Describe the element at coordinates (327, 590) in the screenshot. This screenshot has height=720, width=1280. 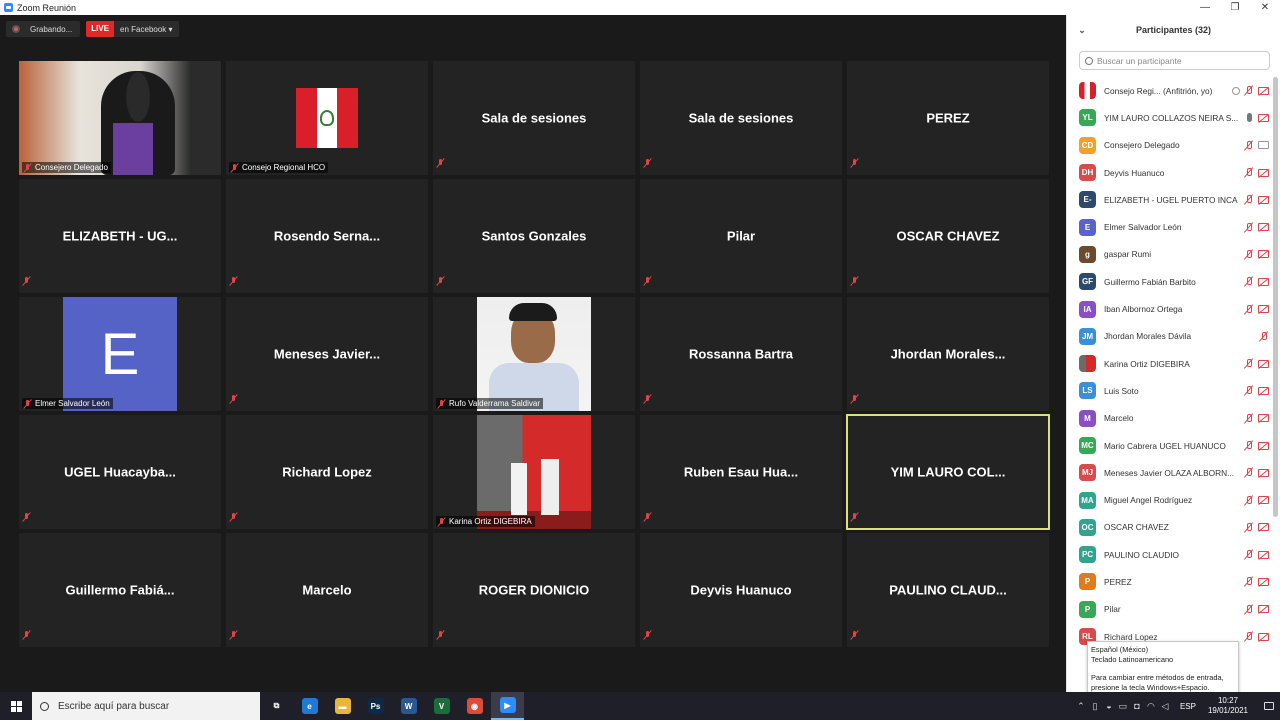
I see `video-tile: Marcelo` at that location.